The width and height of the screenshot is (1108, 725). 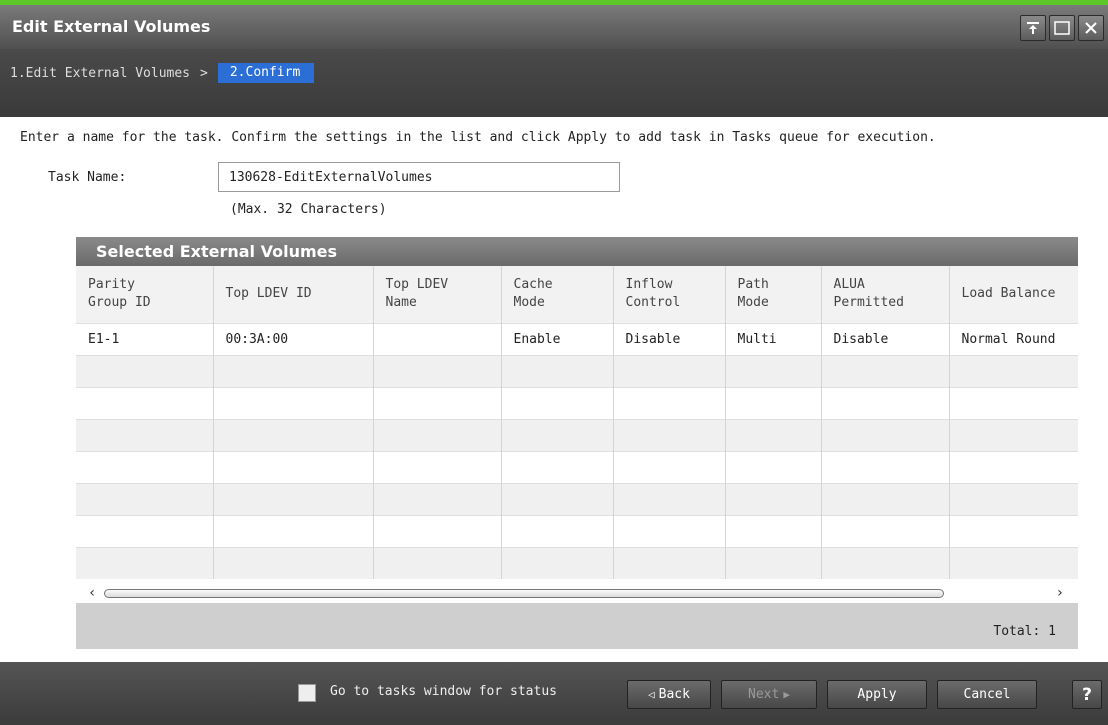 I want to click on apply-button: Apply, so click(x=877, y=694).